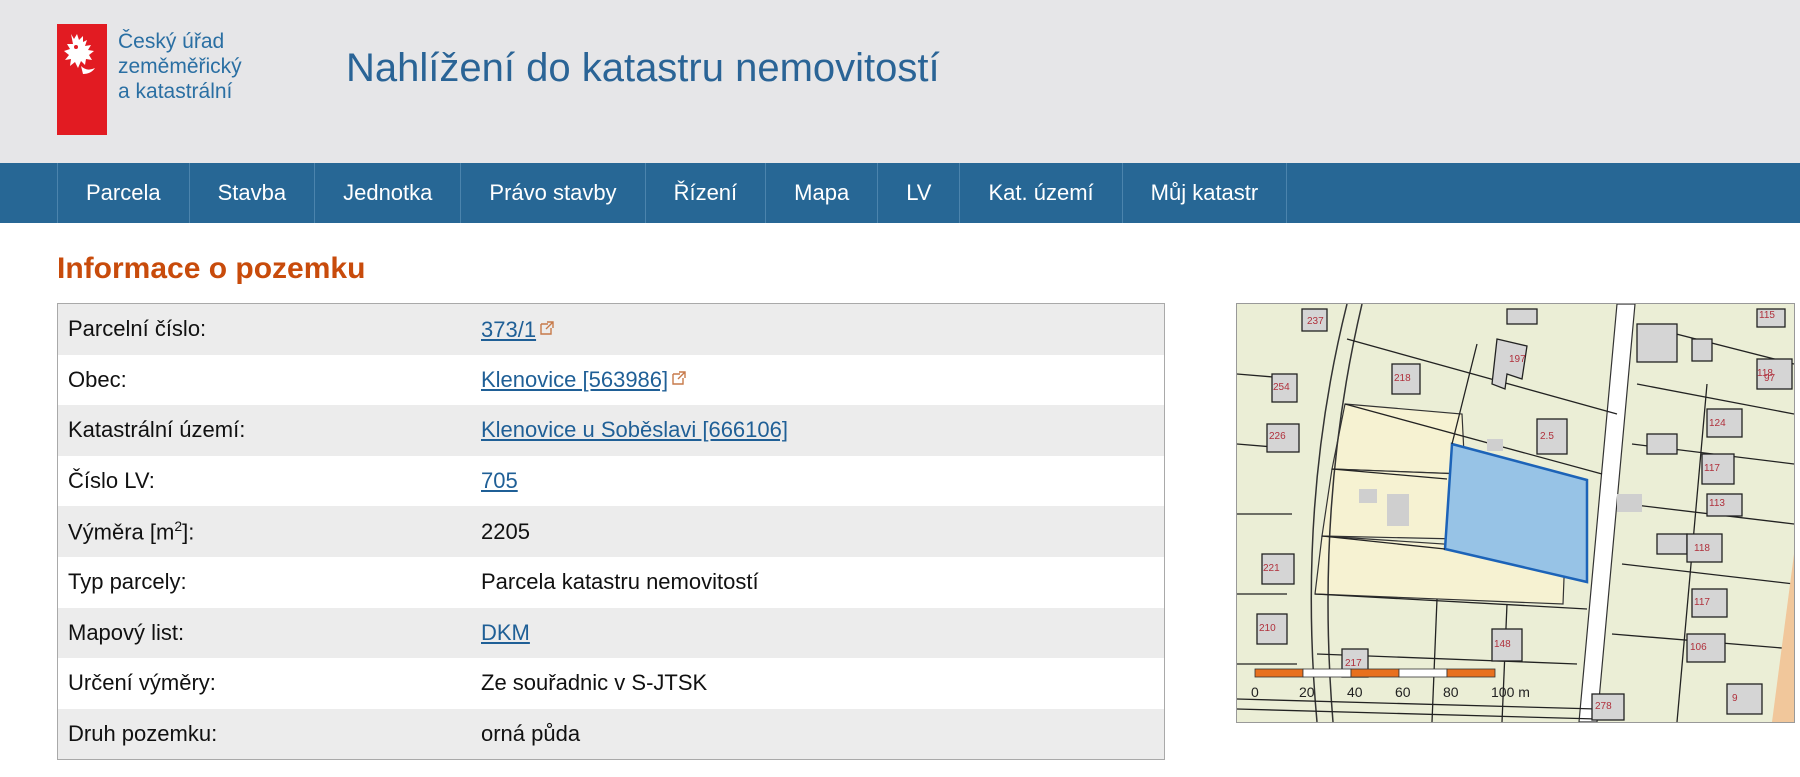 The width and height of the screenshot is (1800, 777). I want to click on row-label: Výměra [m2]:, so click(264, 531).